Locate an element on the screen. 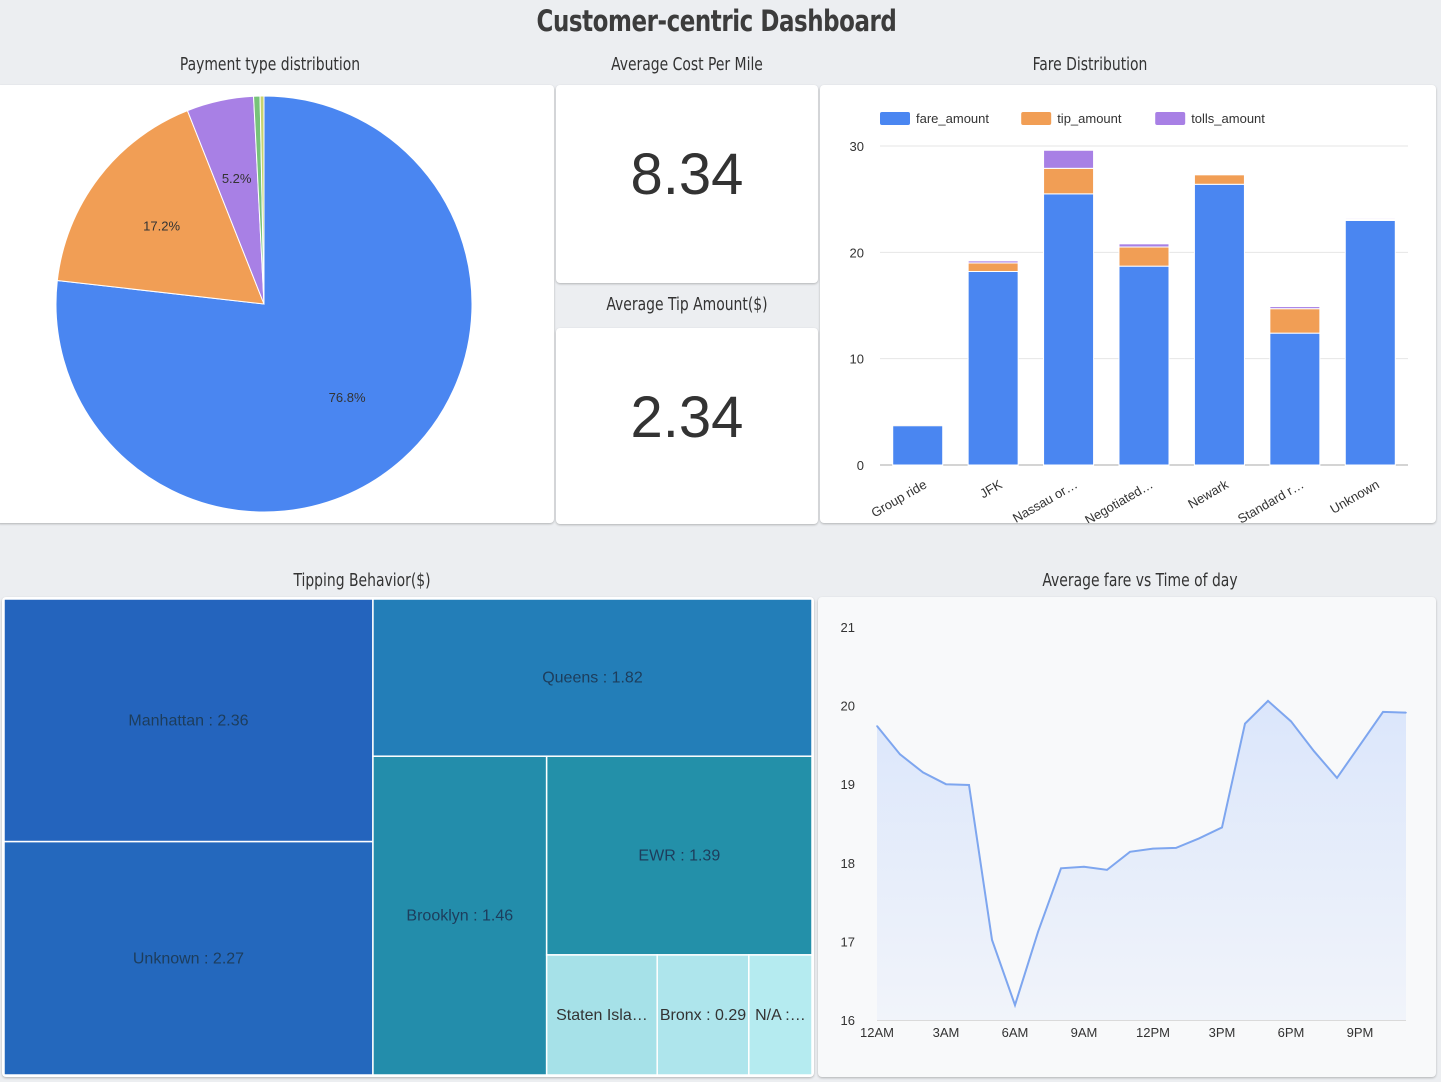 The image size is (1441, 1082). treemap-label-2: Queens : 1.82 is located at coordinates (592, 678).